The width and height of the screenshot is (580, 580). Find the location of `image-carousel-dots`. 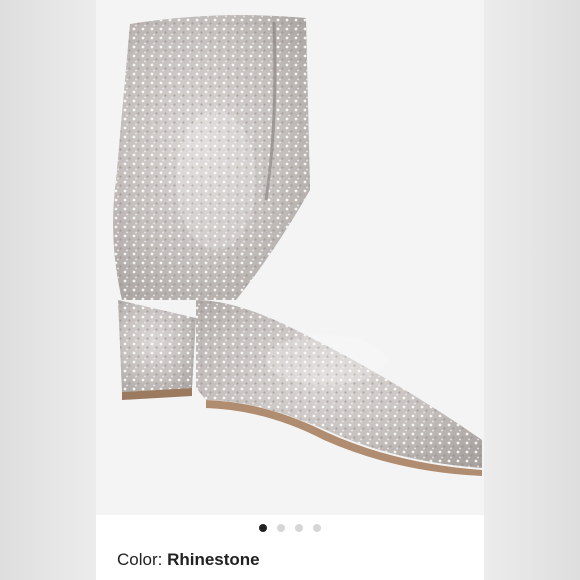

image-carousel-dots is located at coordinates (290, 528).